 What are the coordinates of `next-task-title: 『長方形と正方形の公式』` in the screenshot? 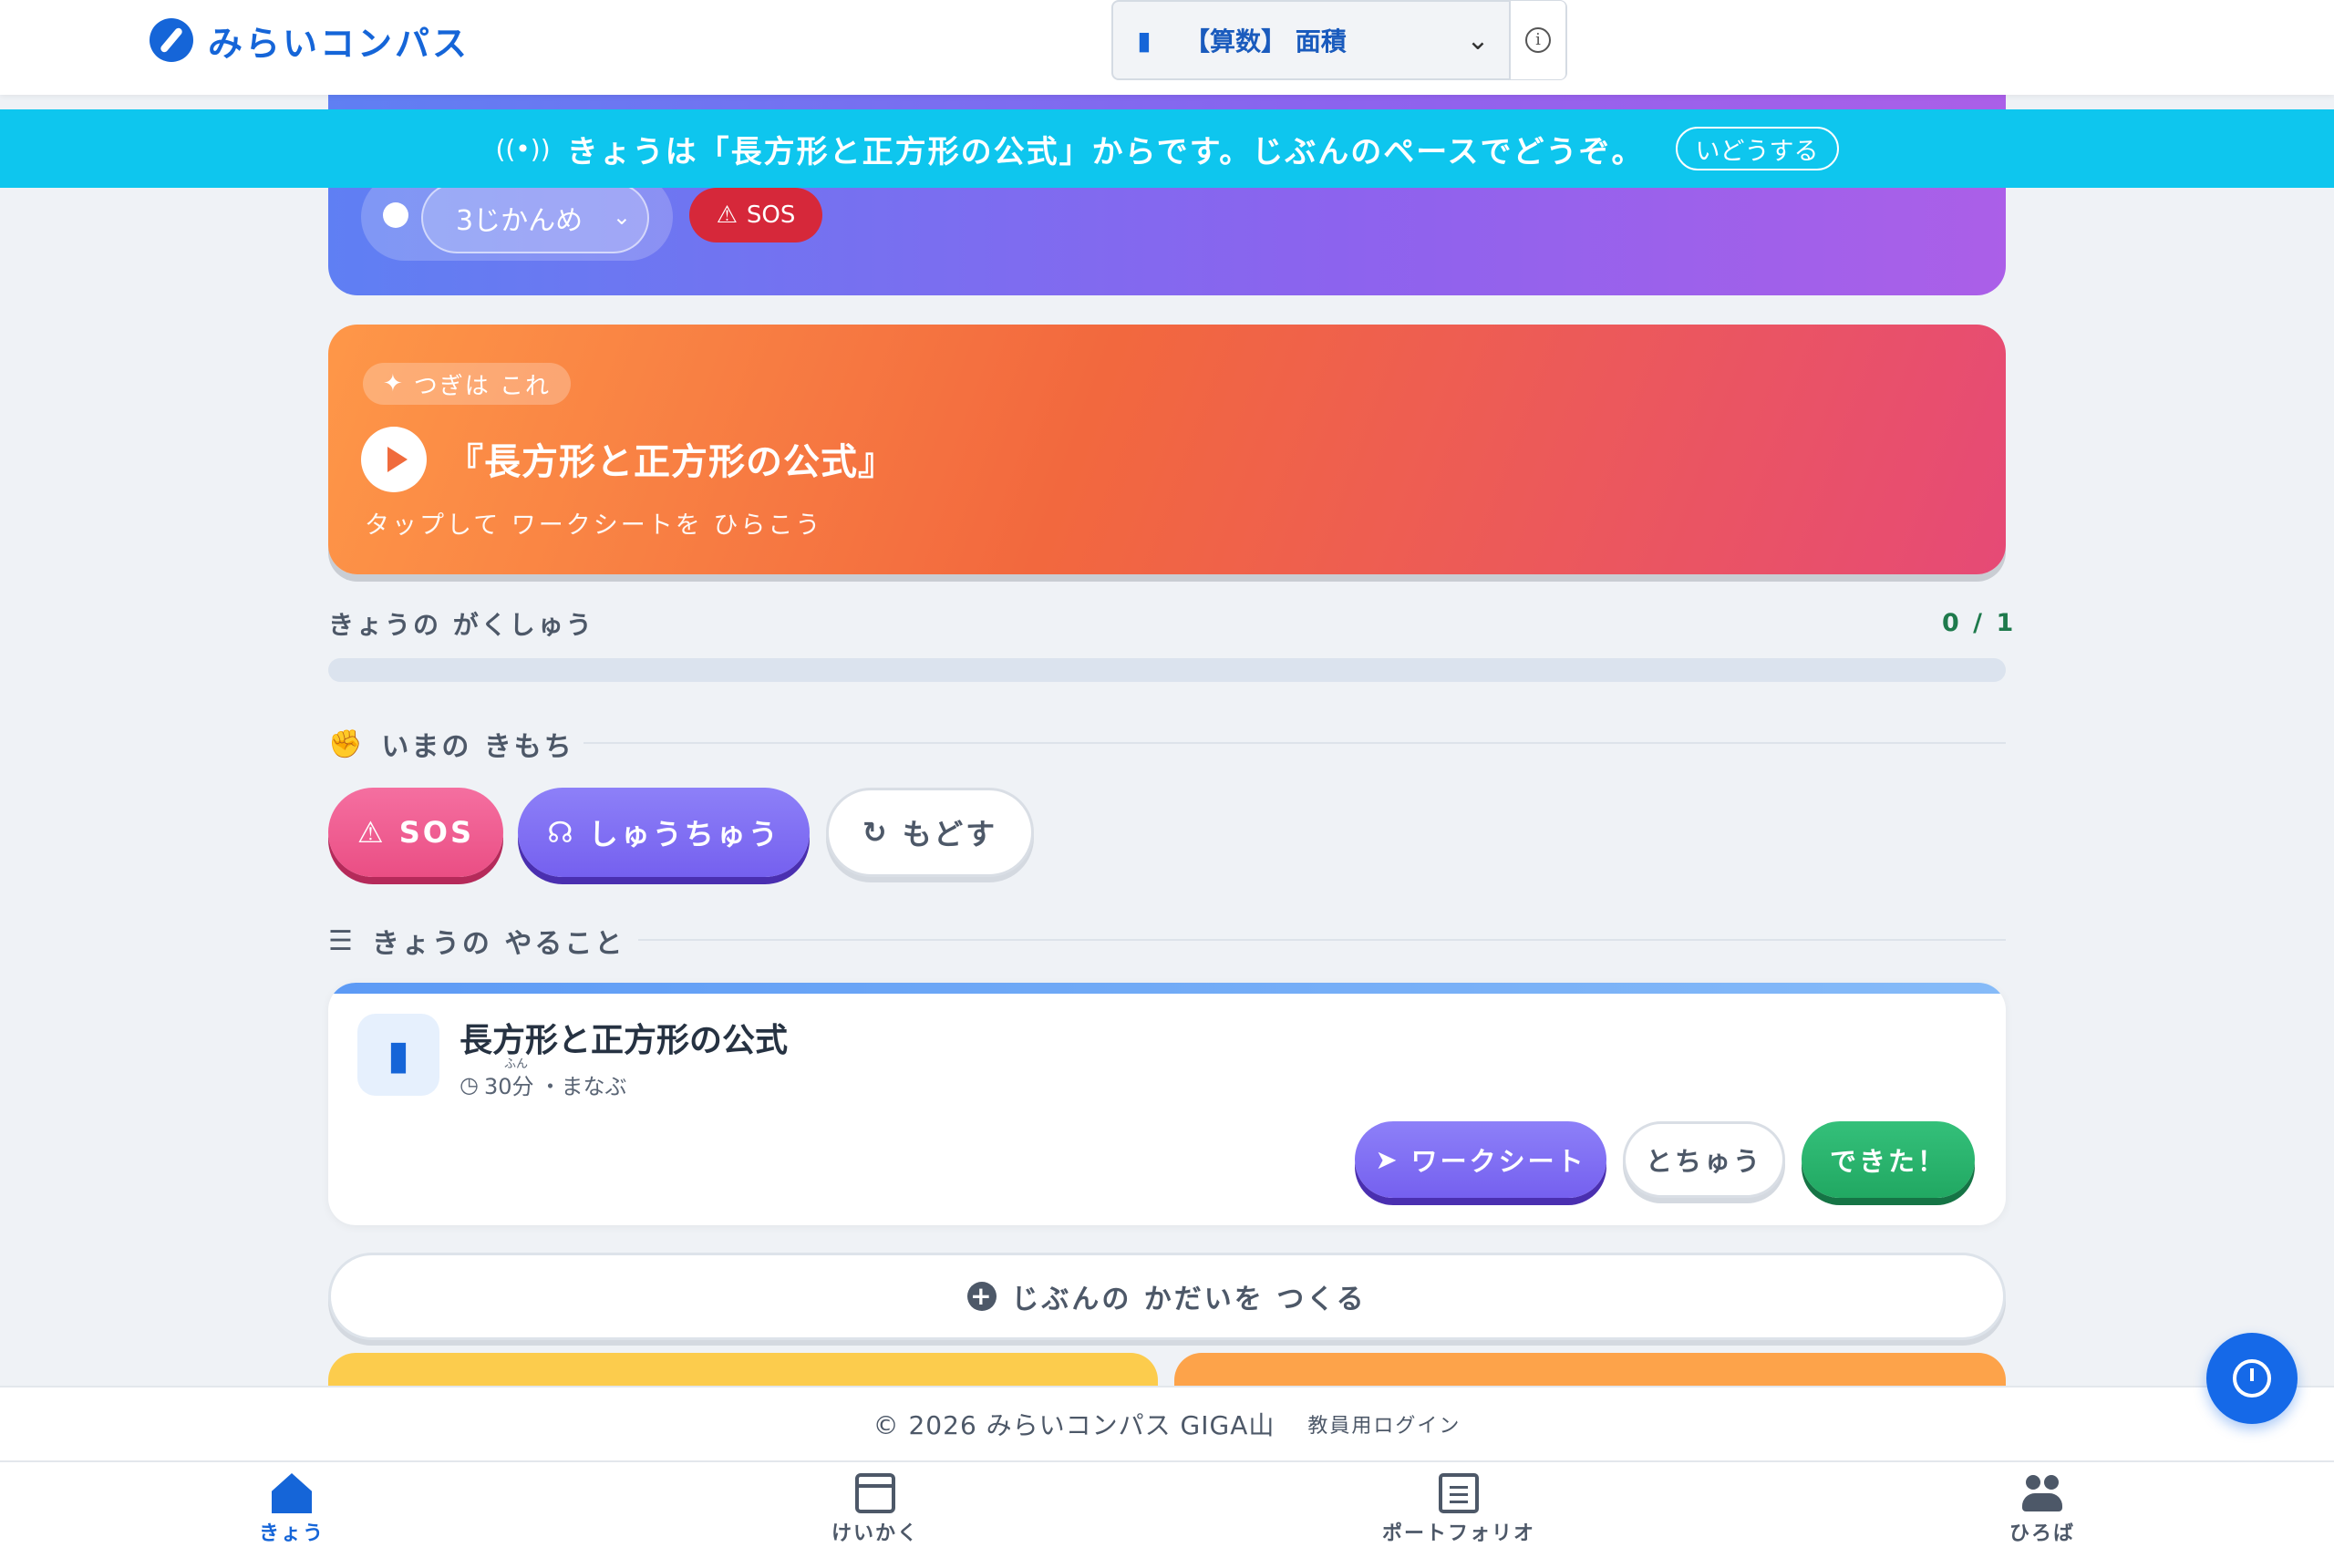 It's located at (671, 462).